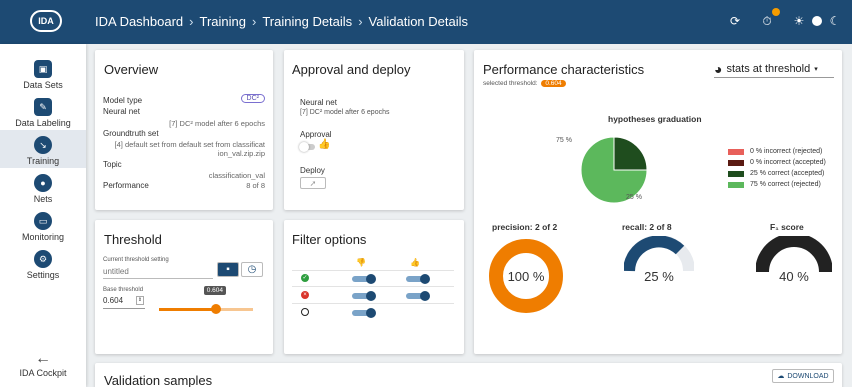 This screenshot has height=387, width=852. I want to click on deploy-button: ➚, so click(313, 183).